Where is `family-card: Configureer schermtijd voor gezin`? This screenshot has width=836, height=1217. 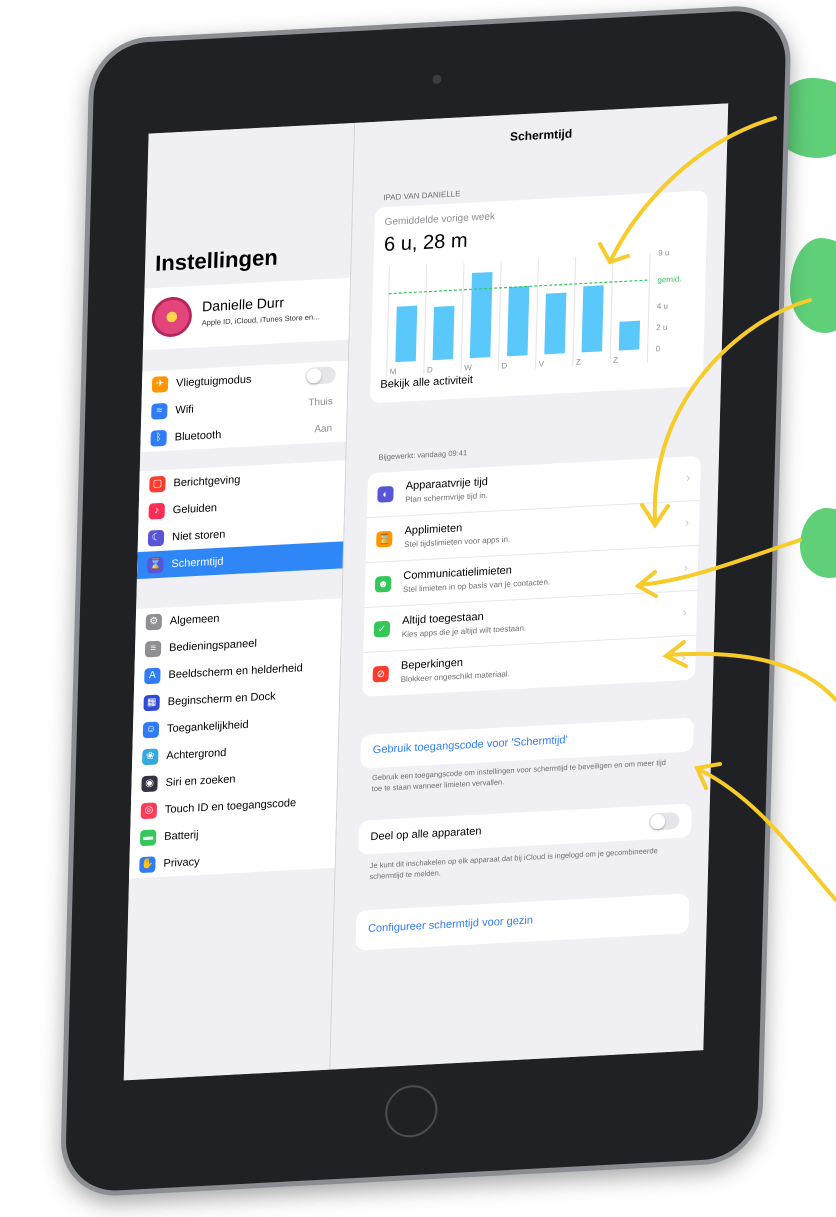 family-card: Configureer schermtijd voor gezin is located at coordinates (522, 922).